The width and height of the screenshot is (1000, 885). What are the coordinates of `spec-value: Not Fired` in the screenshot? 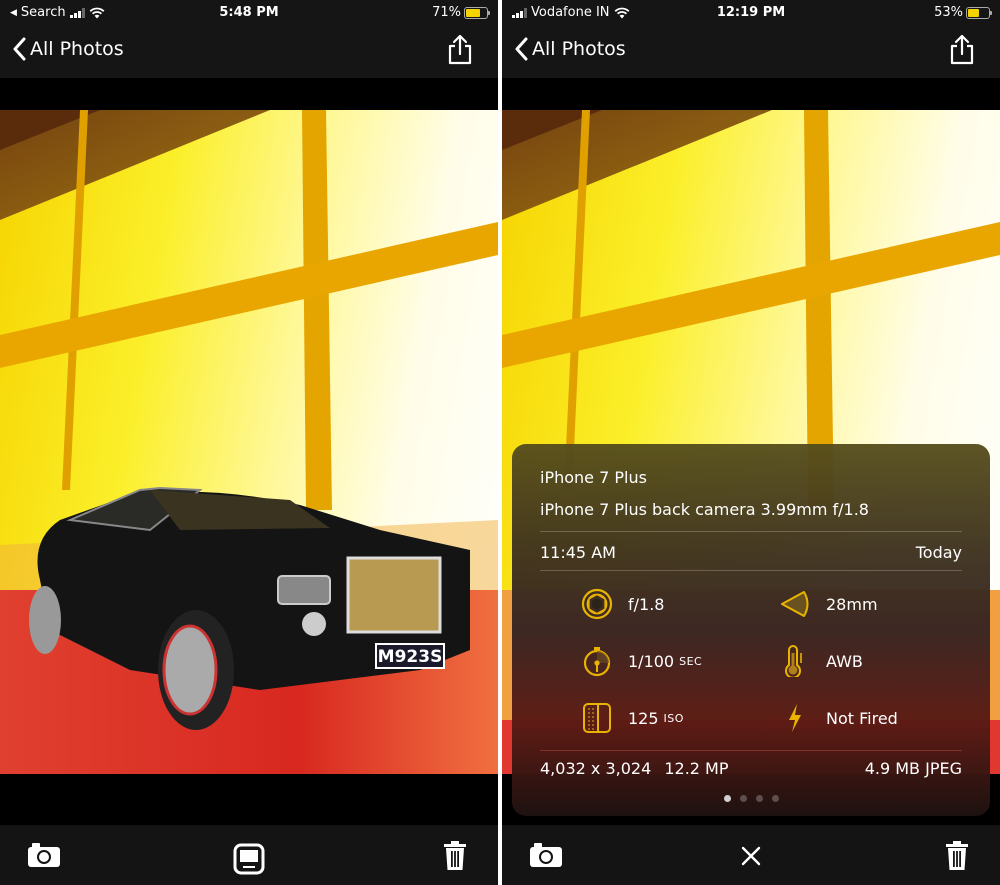 It's located at (862, 718).